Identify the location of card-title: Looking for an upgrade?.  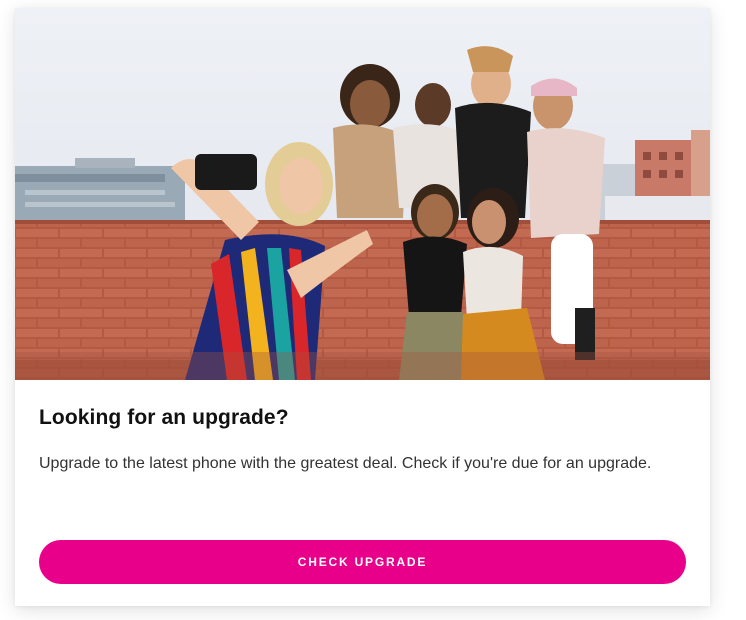
(164, 417).